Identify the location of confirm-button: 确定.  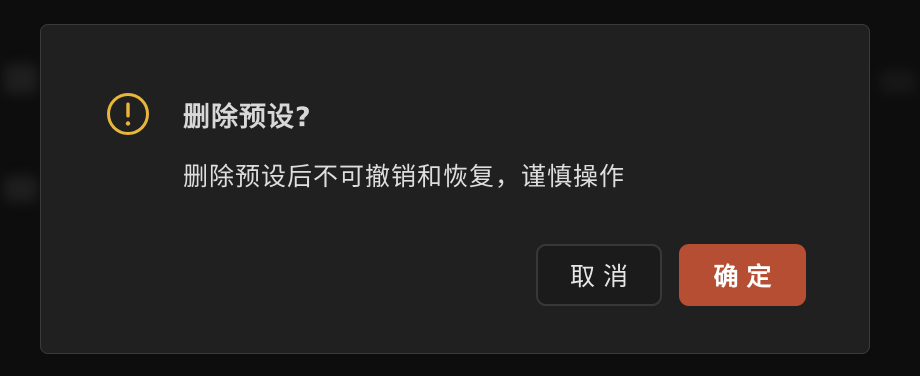
(742, 275).